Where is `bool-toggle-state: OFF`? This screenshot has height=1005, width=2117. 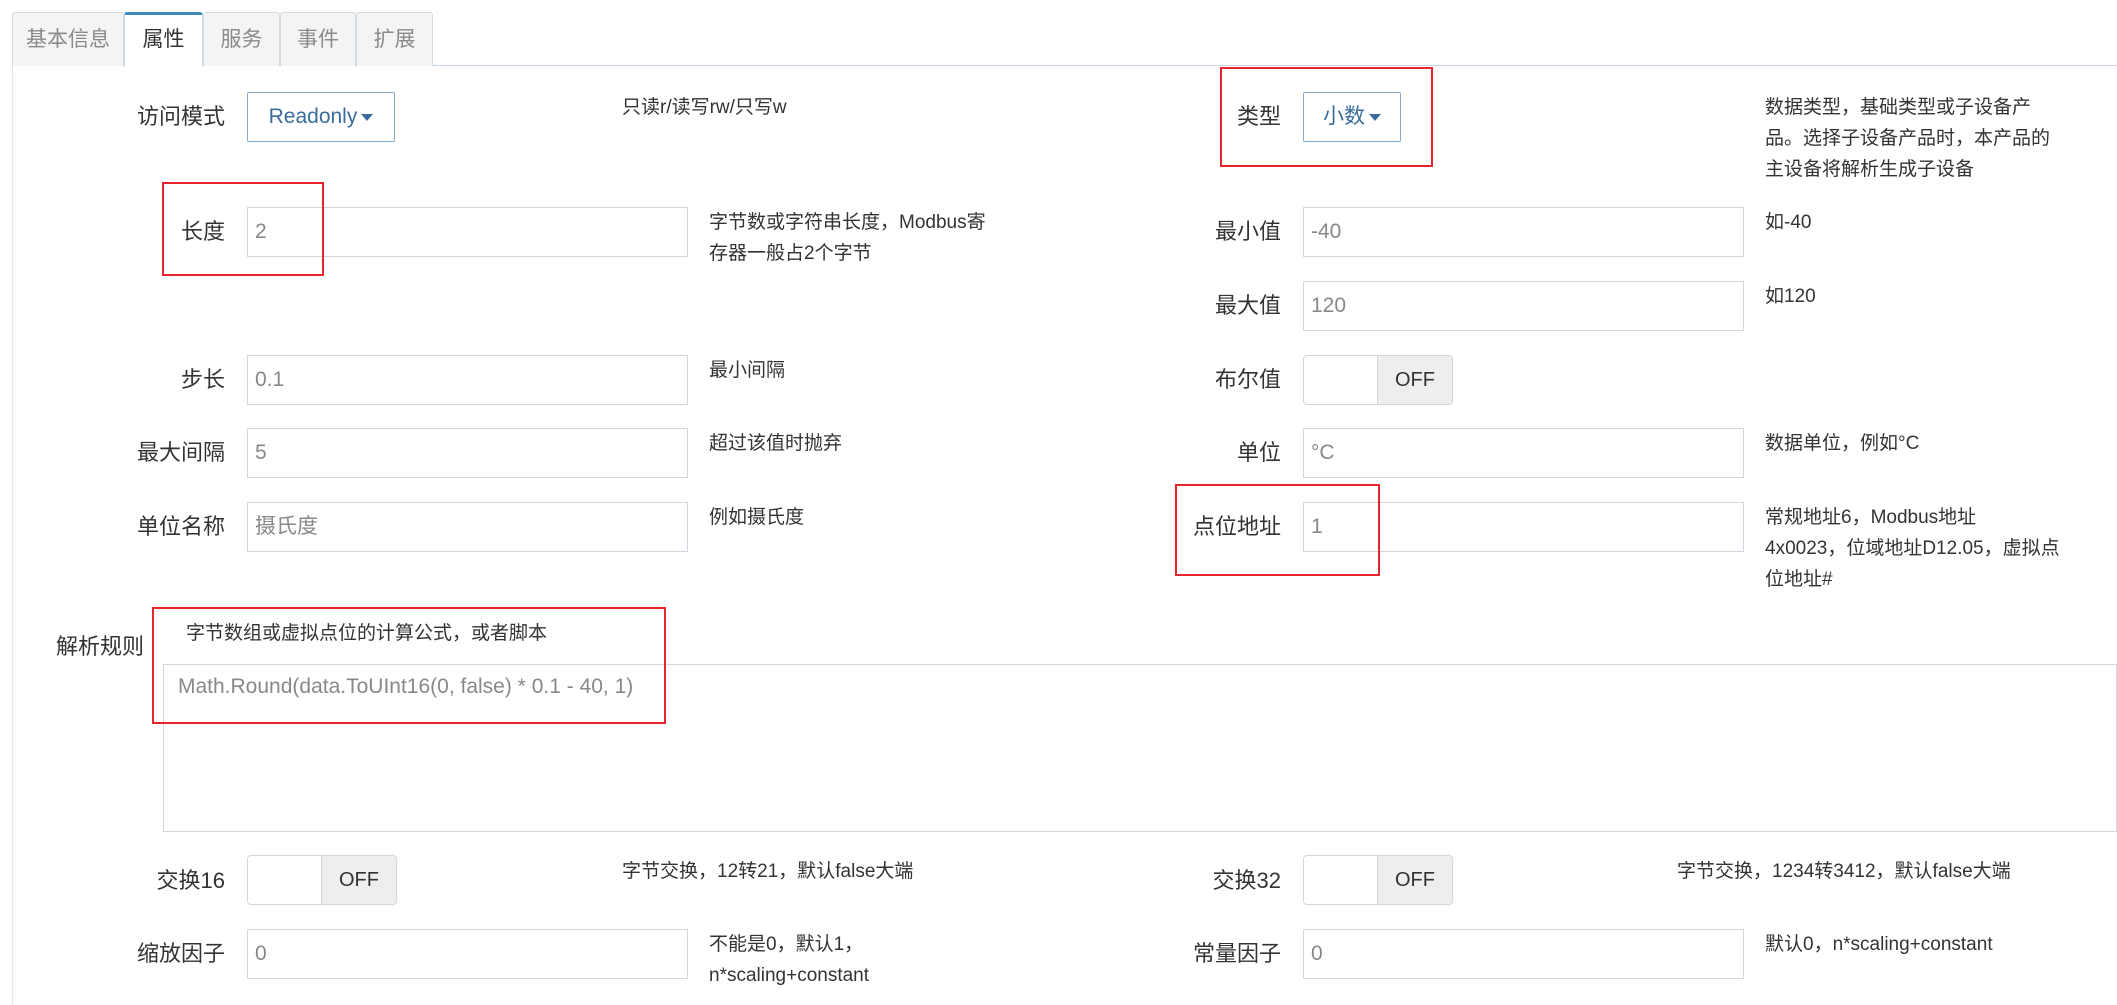 bool-toggle-state: OFF is located at coordinates (1414, 380).